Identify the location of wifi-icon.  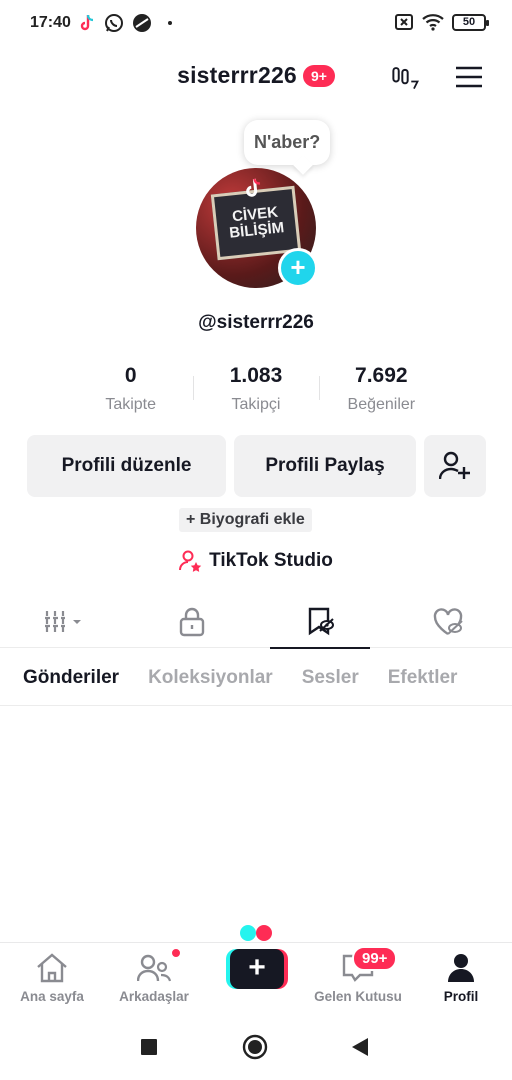
(433, 22).